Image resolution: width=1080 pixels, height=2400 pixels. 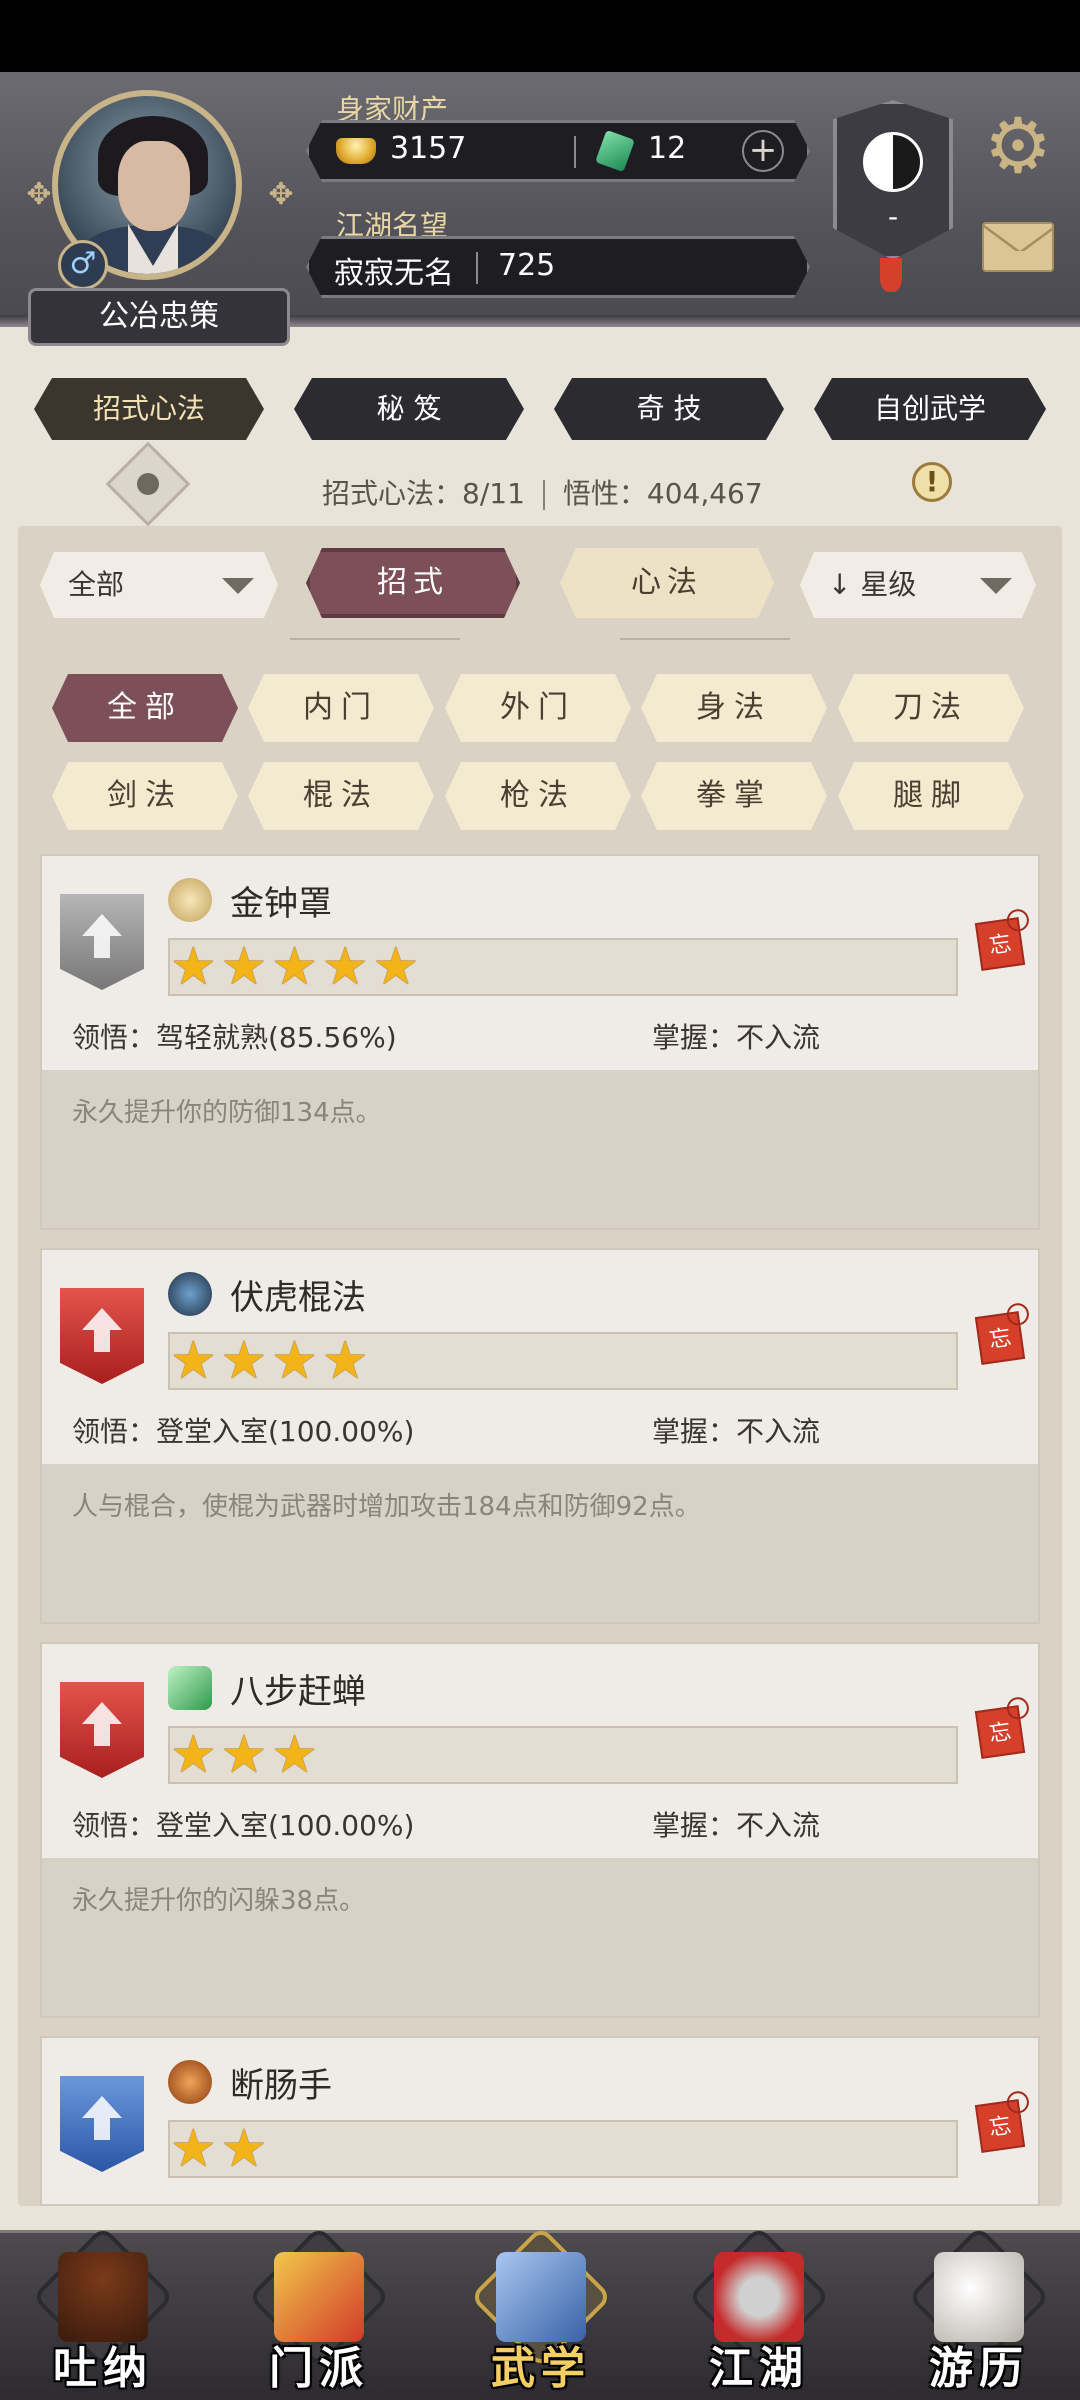 What do you see at coordinates (271, 1361) in the screenshot?
I see `star-rating: ★★★★` at bounding box center [271, 1361].